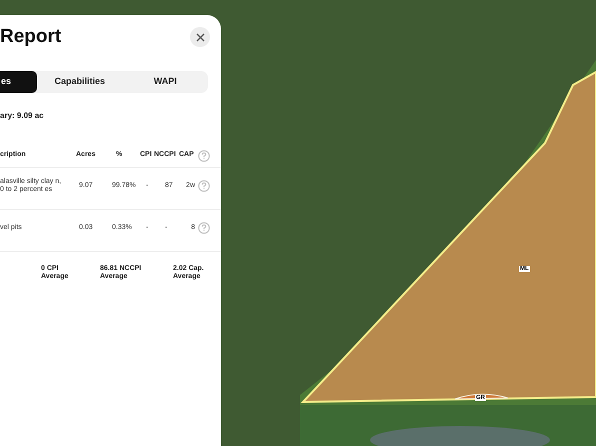 The height and width of the screenshot is (446, 596). What do you see at coordinates (79, 81) in the screenshot?
I see `tab: Capabilities` at bounding box center [79, 81].